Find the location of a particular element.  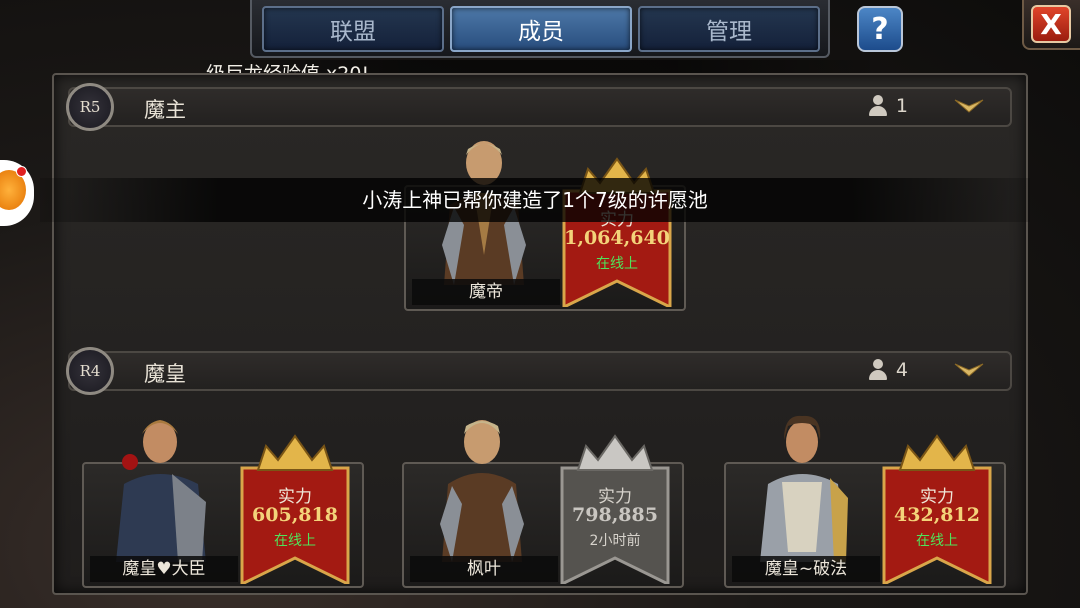

last-seen-status: 2小时前 is located at coordinates (615, 541).